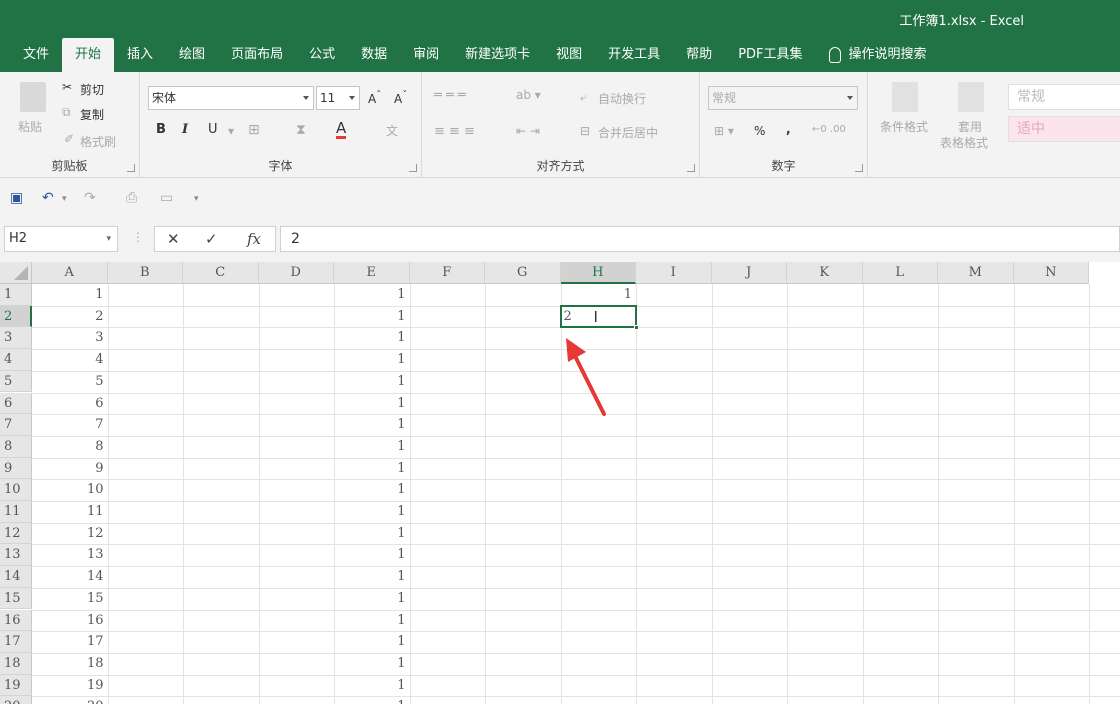  What do you see at coordinates (16, 512) in the screenshot?
I see `row-header-11: 11` at bounding box center [16, 512].